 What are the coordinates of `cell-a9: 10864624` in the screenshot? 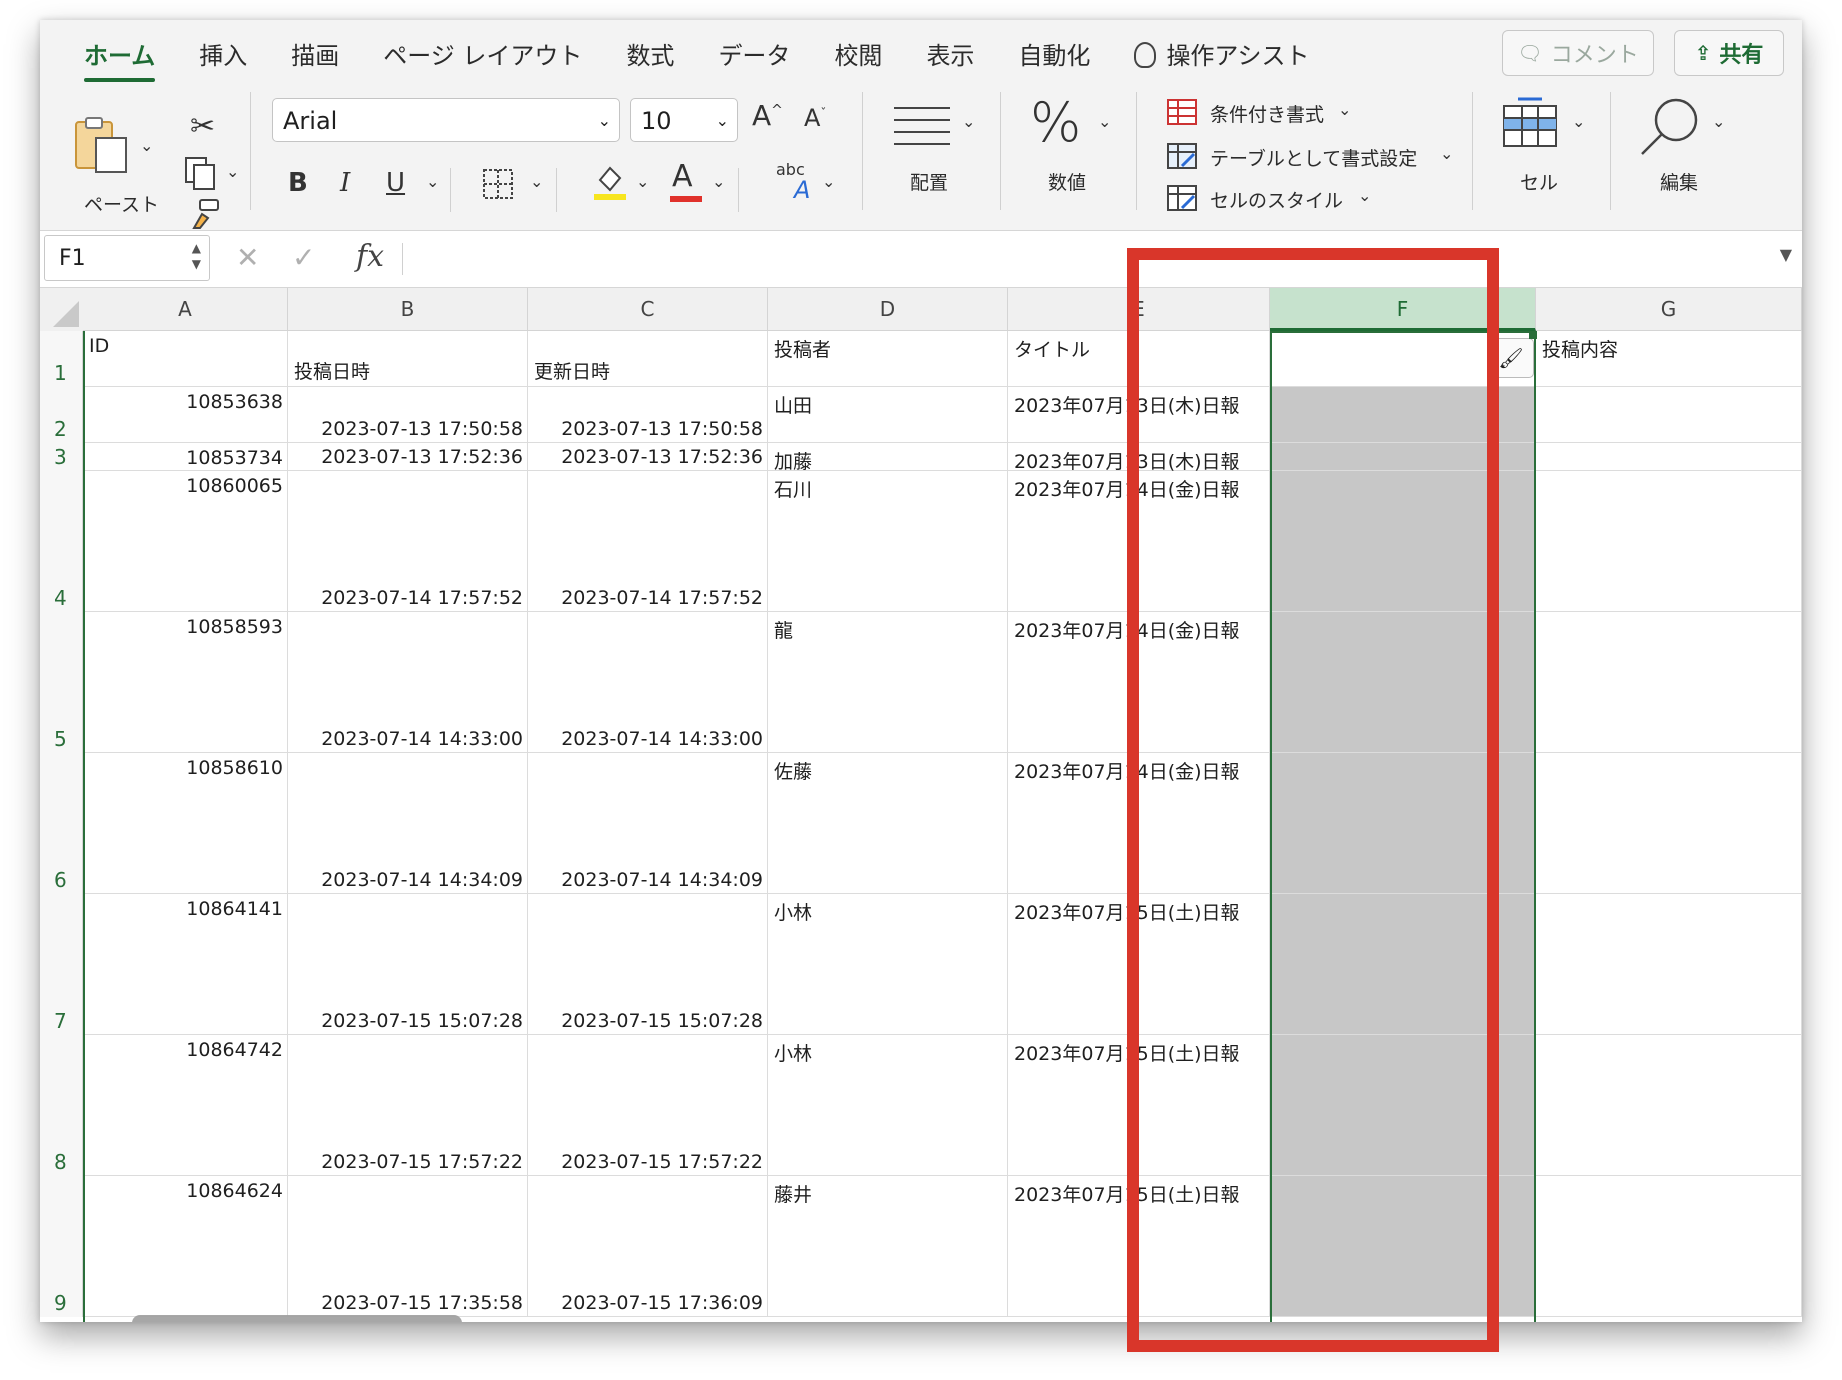 It's located at (185, 1246).